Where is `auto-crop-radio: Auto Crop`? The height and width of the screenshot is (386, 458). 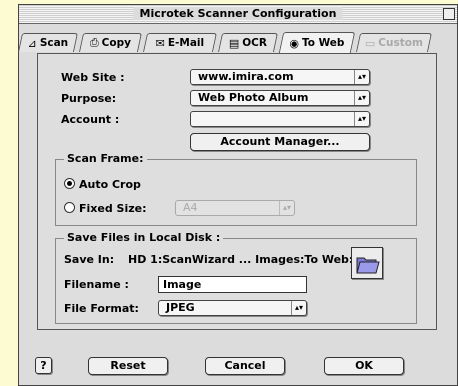 auto-crop-radio: Auto Crop is located at coordinates (102, 184).